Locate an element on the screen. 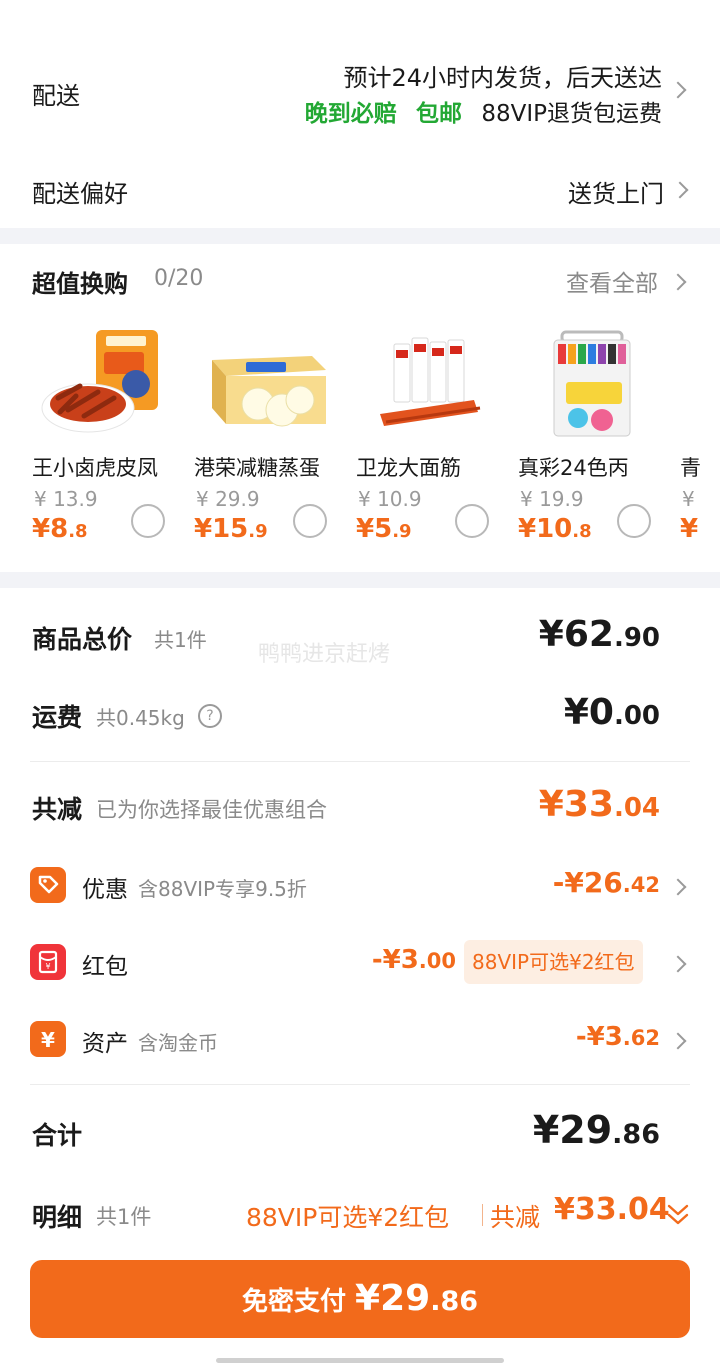  coin-icon: ¥ is located at coordinates (48, 1039).